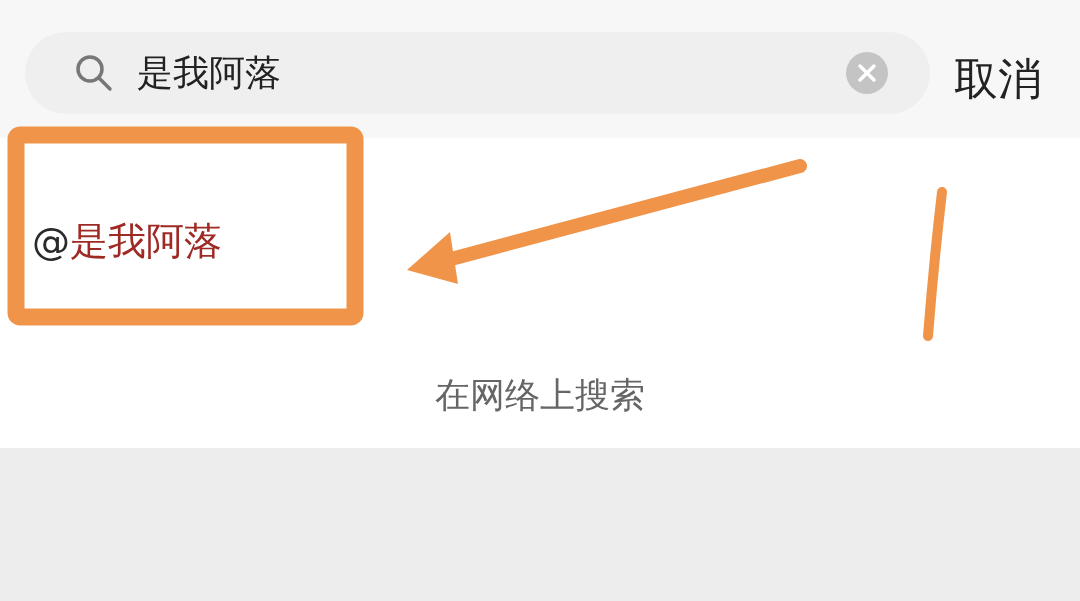 This screenshot has height=601, width=1080. What do you see at coordinates (477, 73) in the screenshot?
I see `search-field: 是我阿落` at bounding box center [477, 73].